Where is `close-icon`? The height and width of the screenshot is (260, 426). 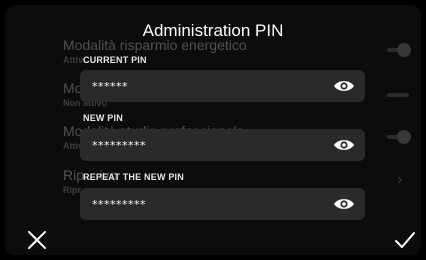
close-icon is located at coordinates (37, 240).